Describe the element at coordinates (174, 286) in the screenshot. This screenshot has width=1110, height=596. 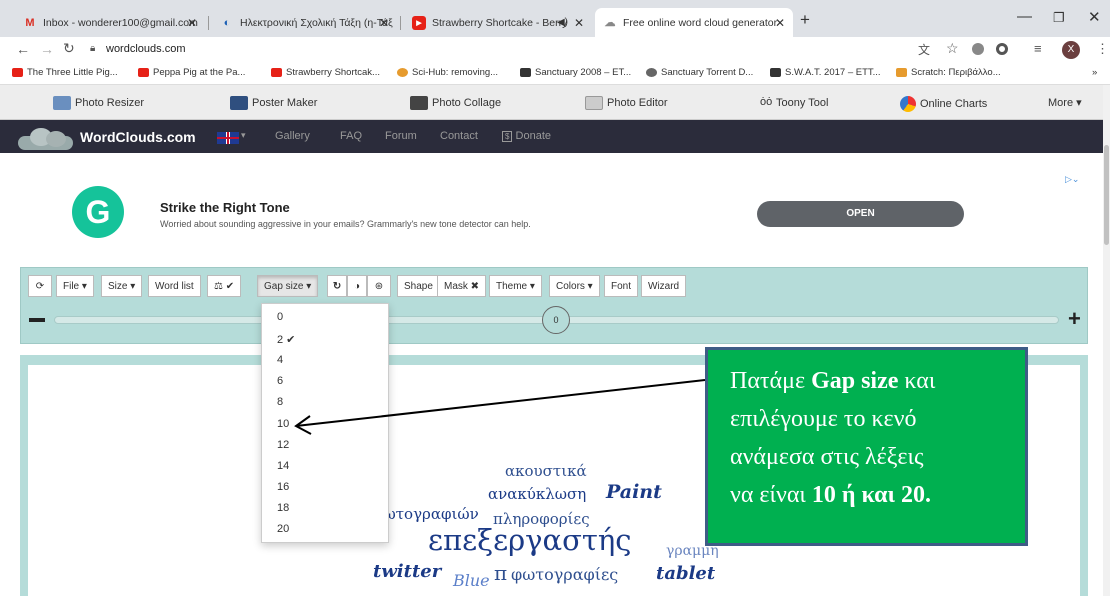
I see `word-list-button: Word list` at that location.